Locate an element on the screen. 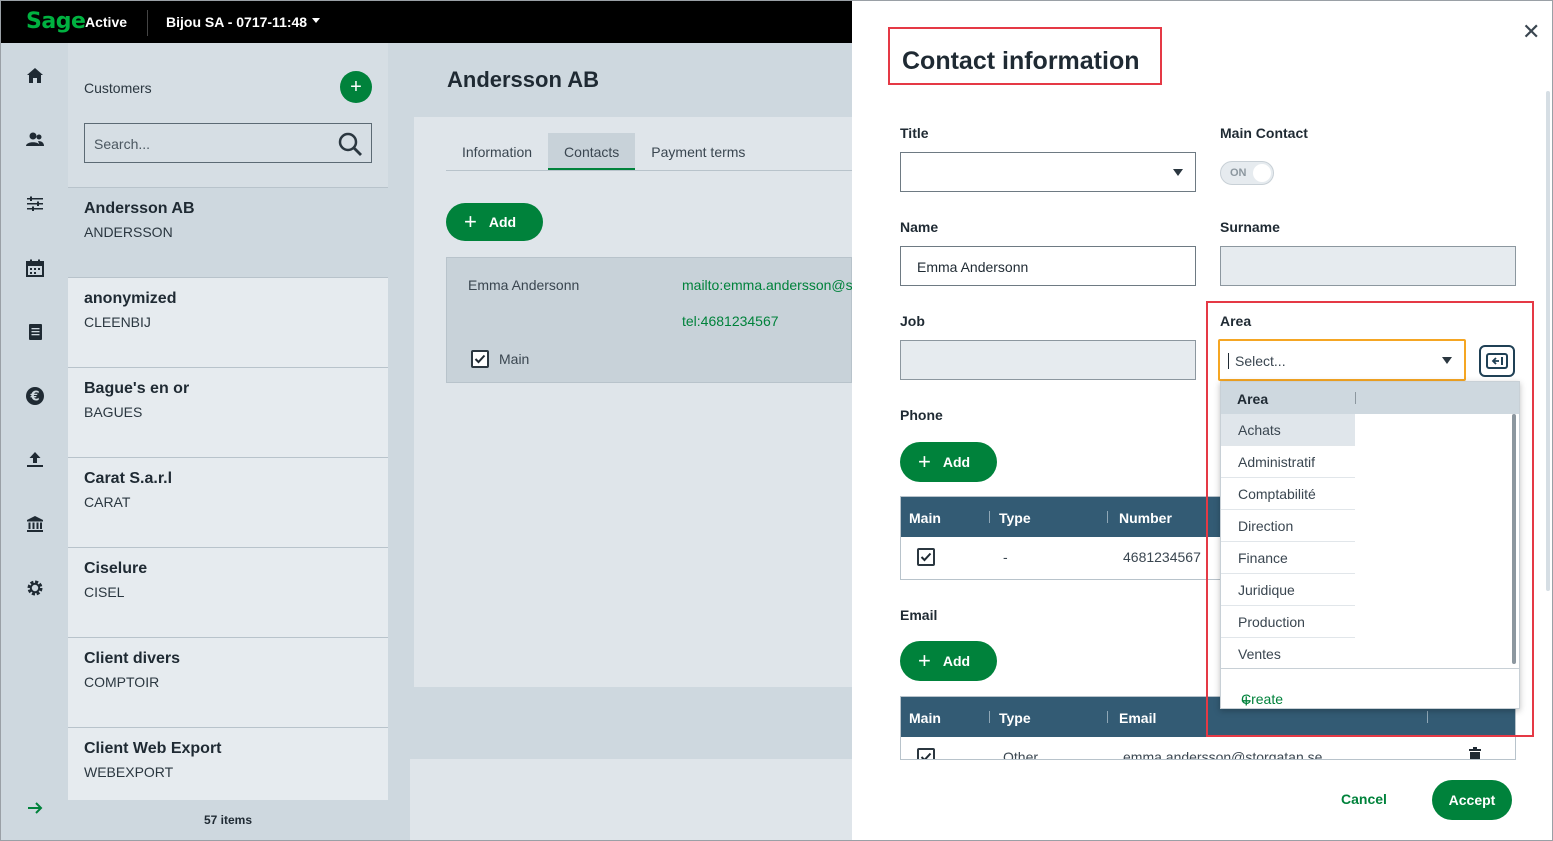  customer-name: Andersson AB is located at coordinates (139, 208).